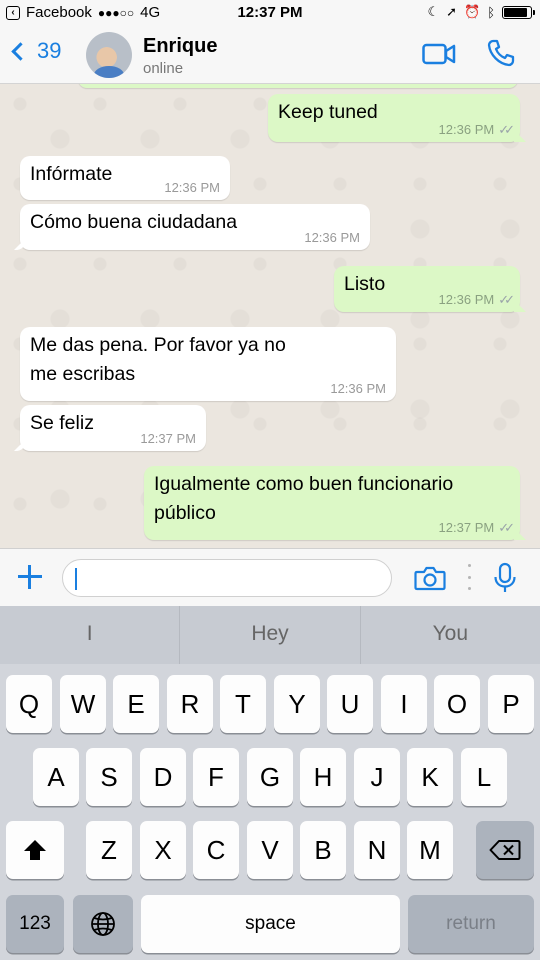 Image resolution: width=540 pixels, height=960 pixels. What do you see at coordinates (270, 55) in the screenshot?
I see `chat-header: 39 Enrique online` at bounding box center [270, 55].